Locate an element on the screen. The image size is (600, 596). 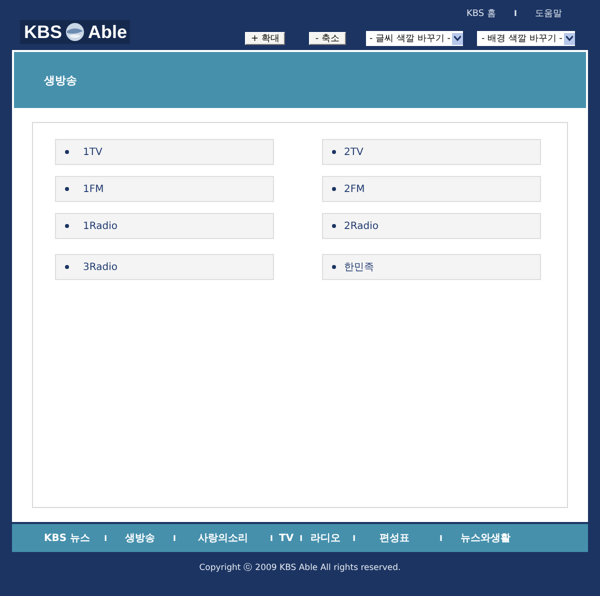
logo-text: KBS is located at coordinates (43, 32).